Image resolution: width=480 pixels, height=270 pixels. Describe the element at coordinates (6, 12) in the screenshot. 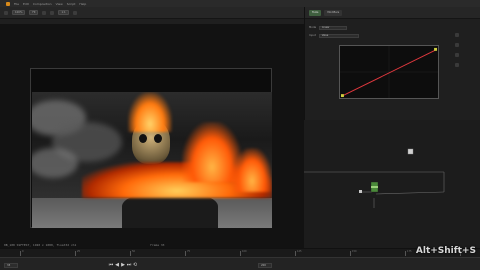

I see `viewer-mode-icon` at that location.